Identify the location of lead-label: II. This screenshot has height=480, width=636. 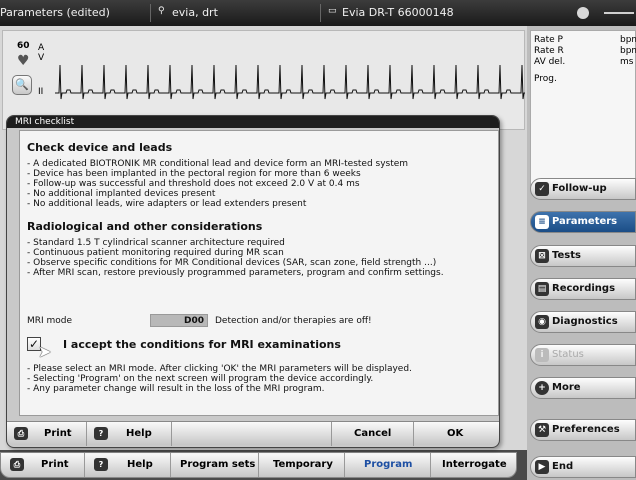
(41, 92).